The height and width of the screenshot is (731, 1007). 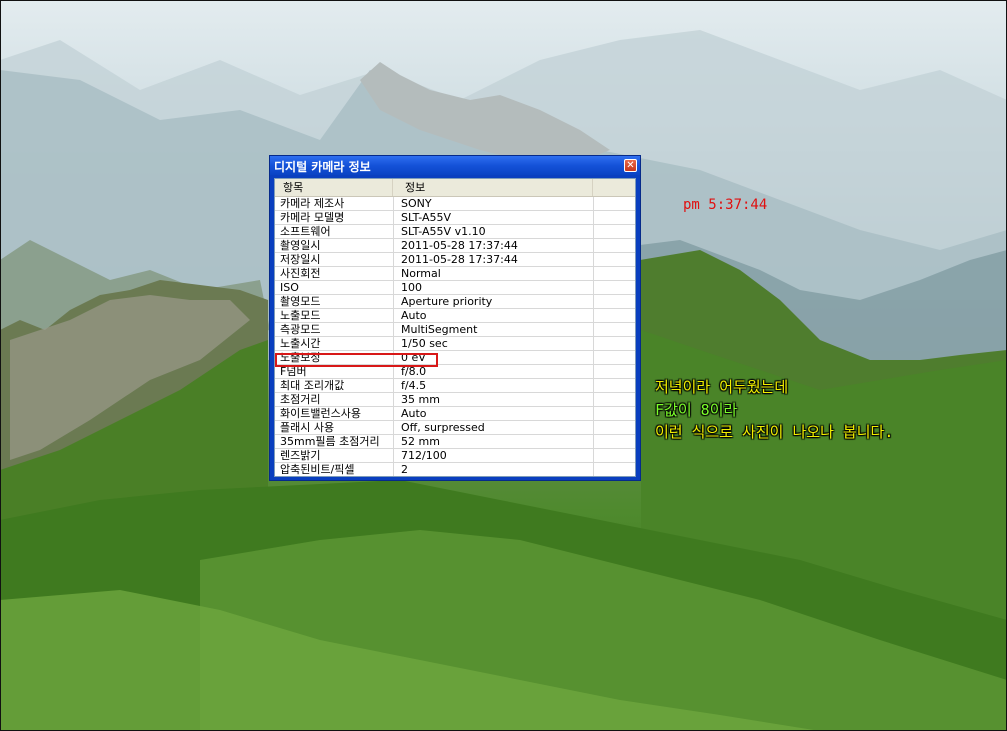 What do you see at coordinates (455, 204) in the screenshot?
I see `table-row: 카메라 제조사 SONY` at bounding box center [455, 204].